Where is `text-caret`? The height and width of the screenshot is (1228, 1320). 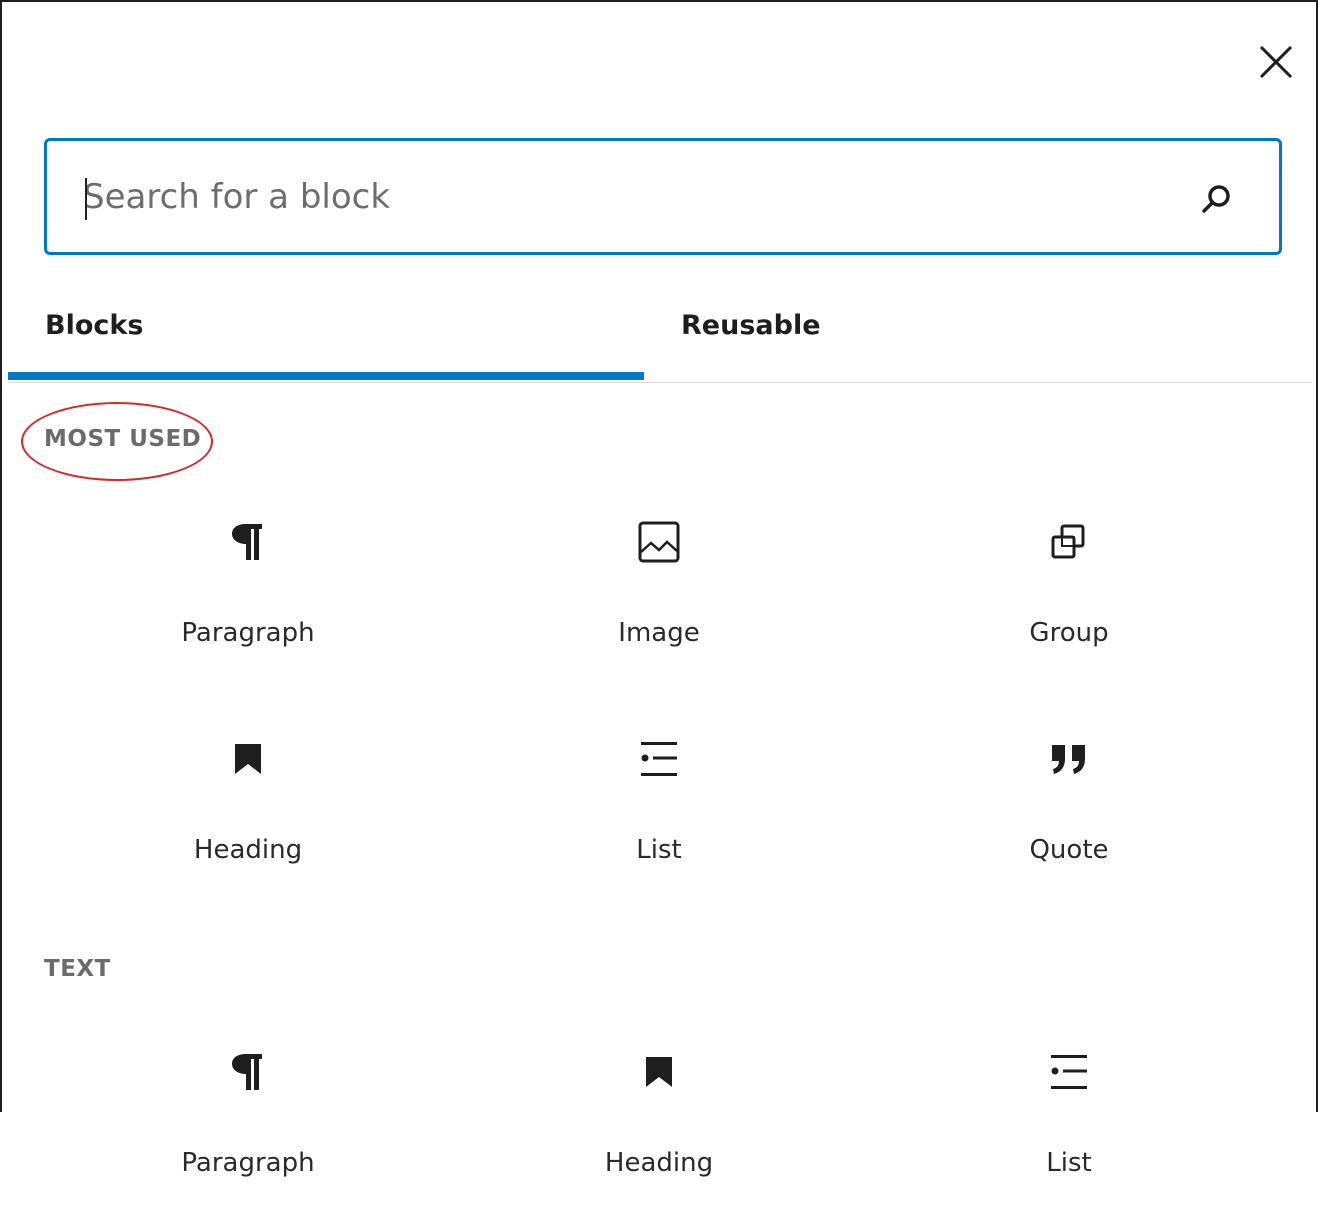
text-caret is located at coordinates (86, 199).